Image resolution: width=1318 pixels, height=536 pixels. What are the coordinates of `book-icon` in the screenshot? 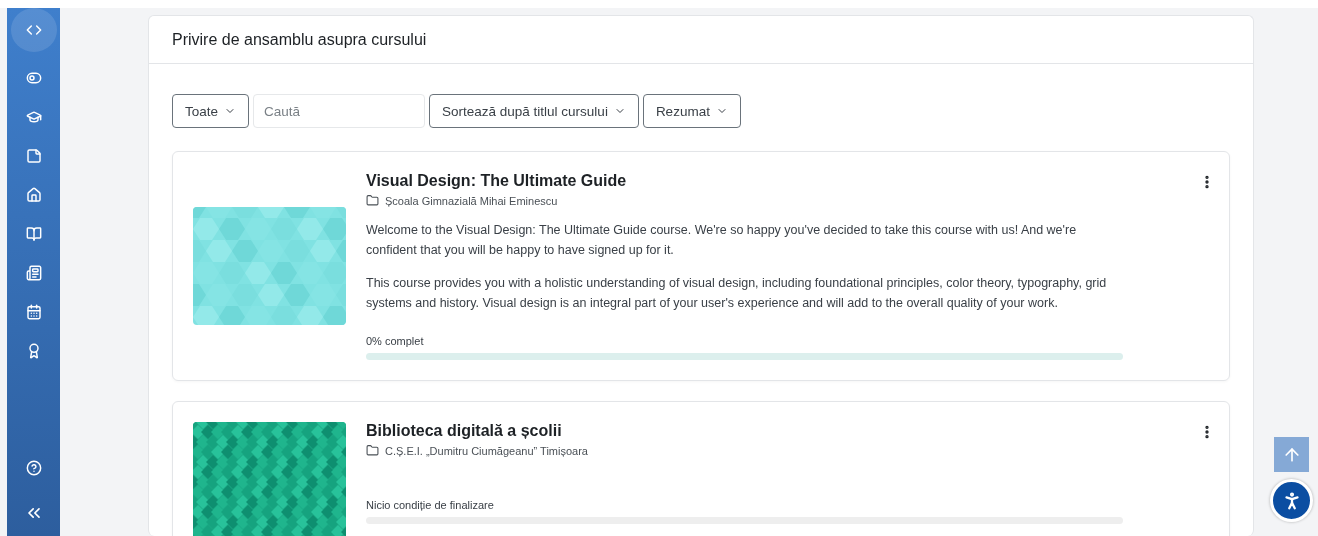 It's located at (33, 233).